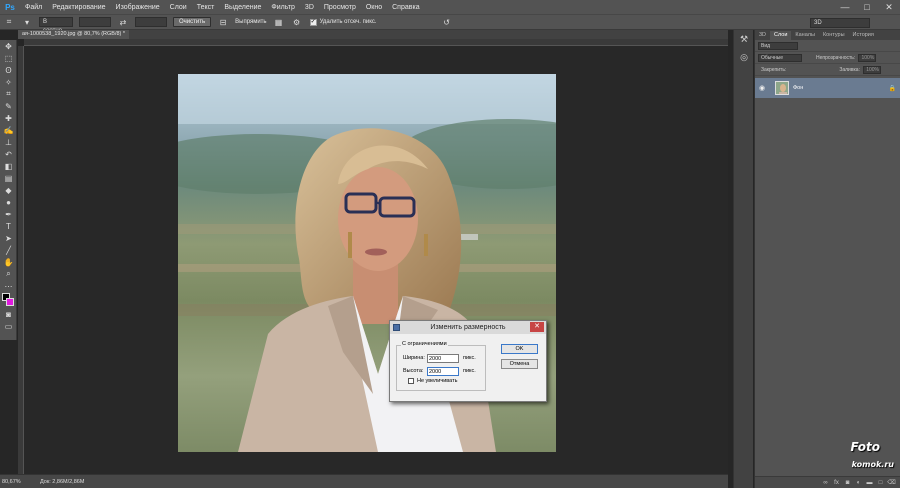 This screenshot has width=900, height=488. I want to click on tab-layers: Слои, so click(781, 35).